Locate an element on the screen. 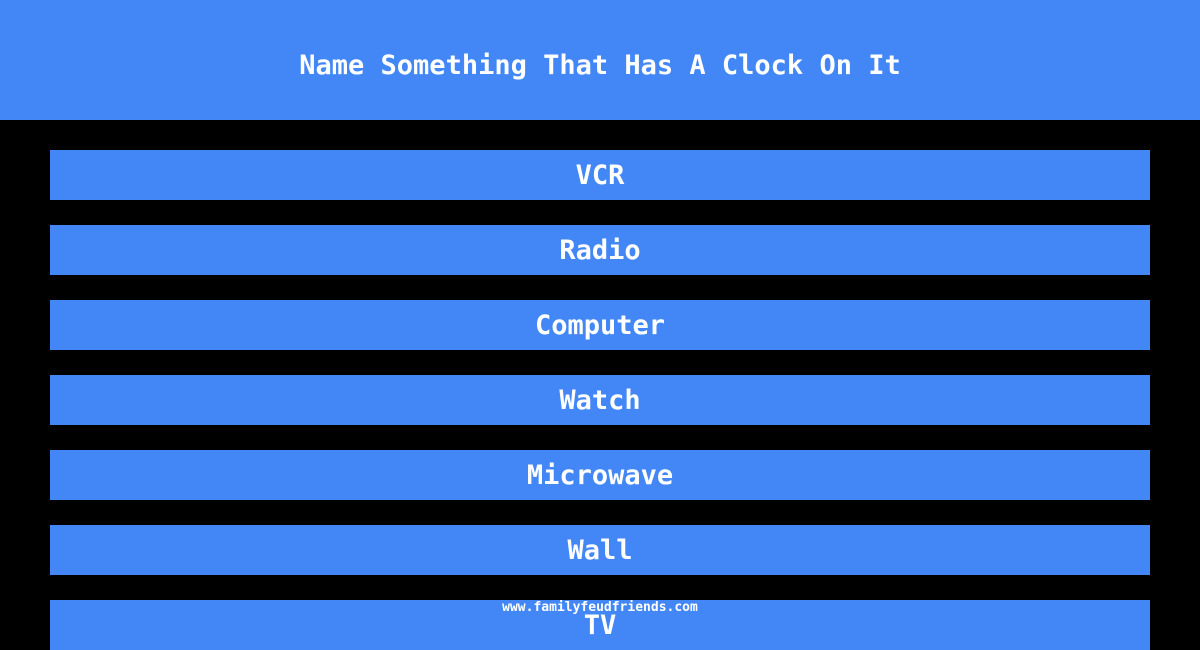 The height and width of the screenshot is (650, 1200). answer-bar: VCR is located at coordinates (600, 175).